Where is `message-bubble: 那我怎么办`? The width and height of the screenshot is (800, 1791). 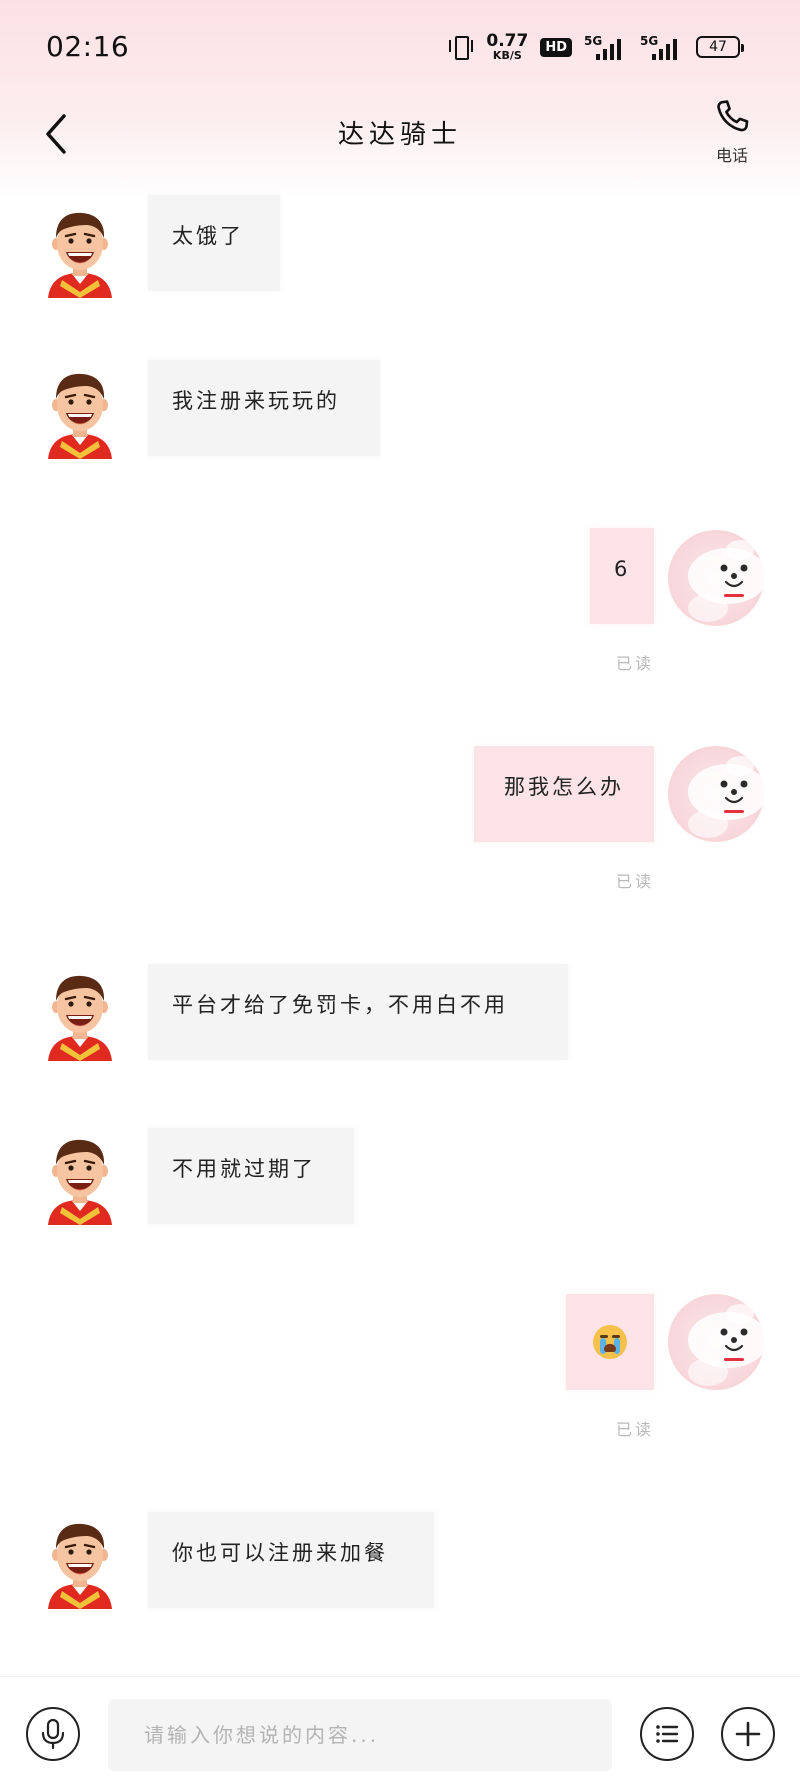
message-bubble: 那我怎么办 is located at coordinates (564, 794).